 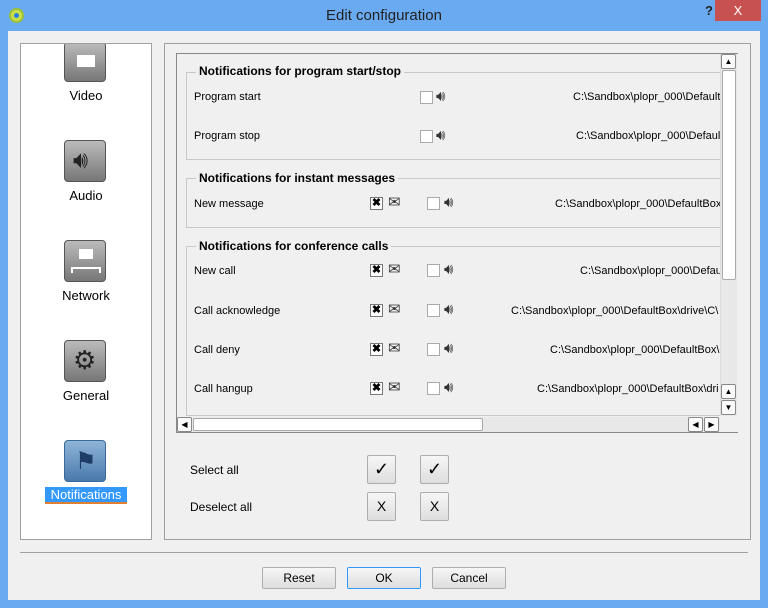 What do you see at coordinates (85, 361) in the screenshot?
I see `gears-icon: ⚙` at bounding box center [85, 361].